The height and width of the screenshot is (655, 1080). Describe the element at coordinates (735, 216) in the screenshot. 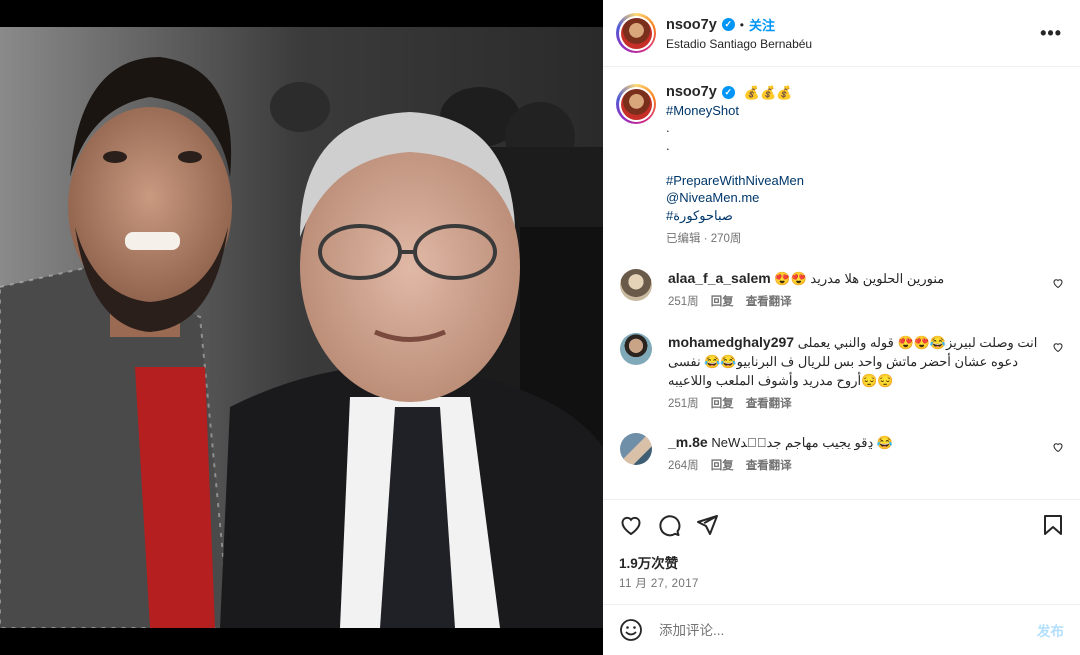

I see `hashtag-link: #صباحوكورة` at that location.